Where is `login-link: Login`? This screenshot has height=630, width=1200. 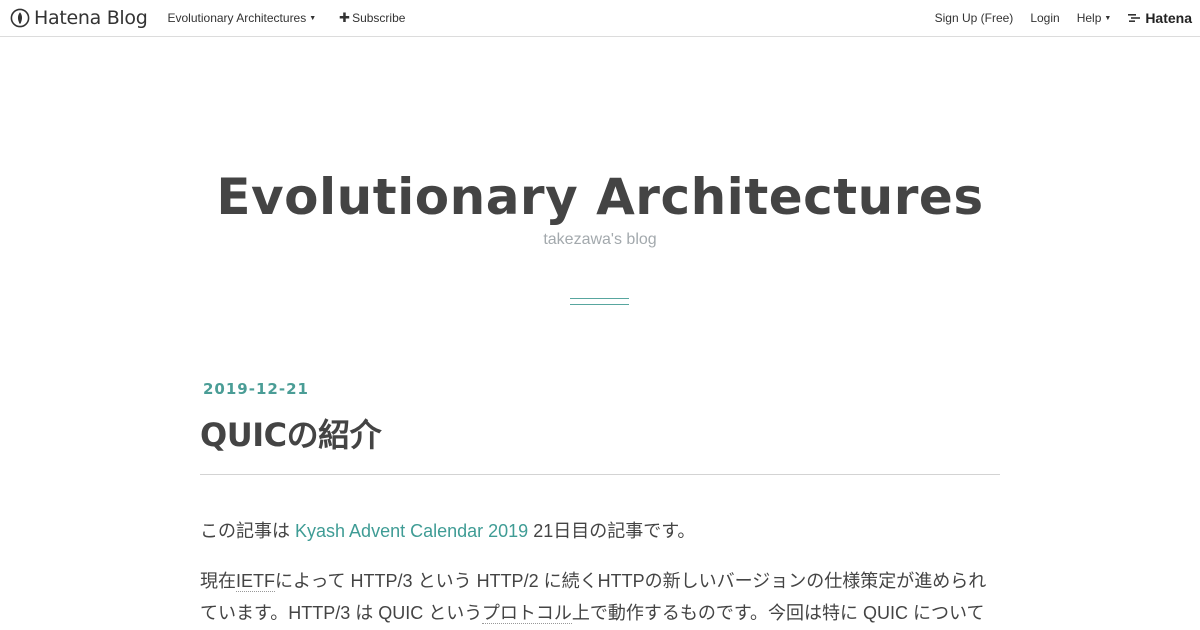 login-link: Login is located at coordinates (1044, 18).